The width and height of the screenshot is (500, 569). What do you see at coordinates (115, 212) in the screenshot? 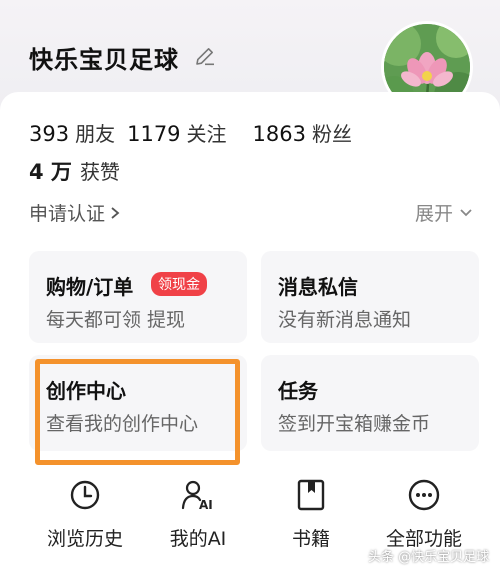
I see `chevron-right-icon` at bounding box center [115, 212].